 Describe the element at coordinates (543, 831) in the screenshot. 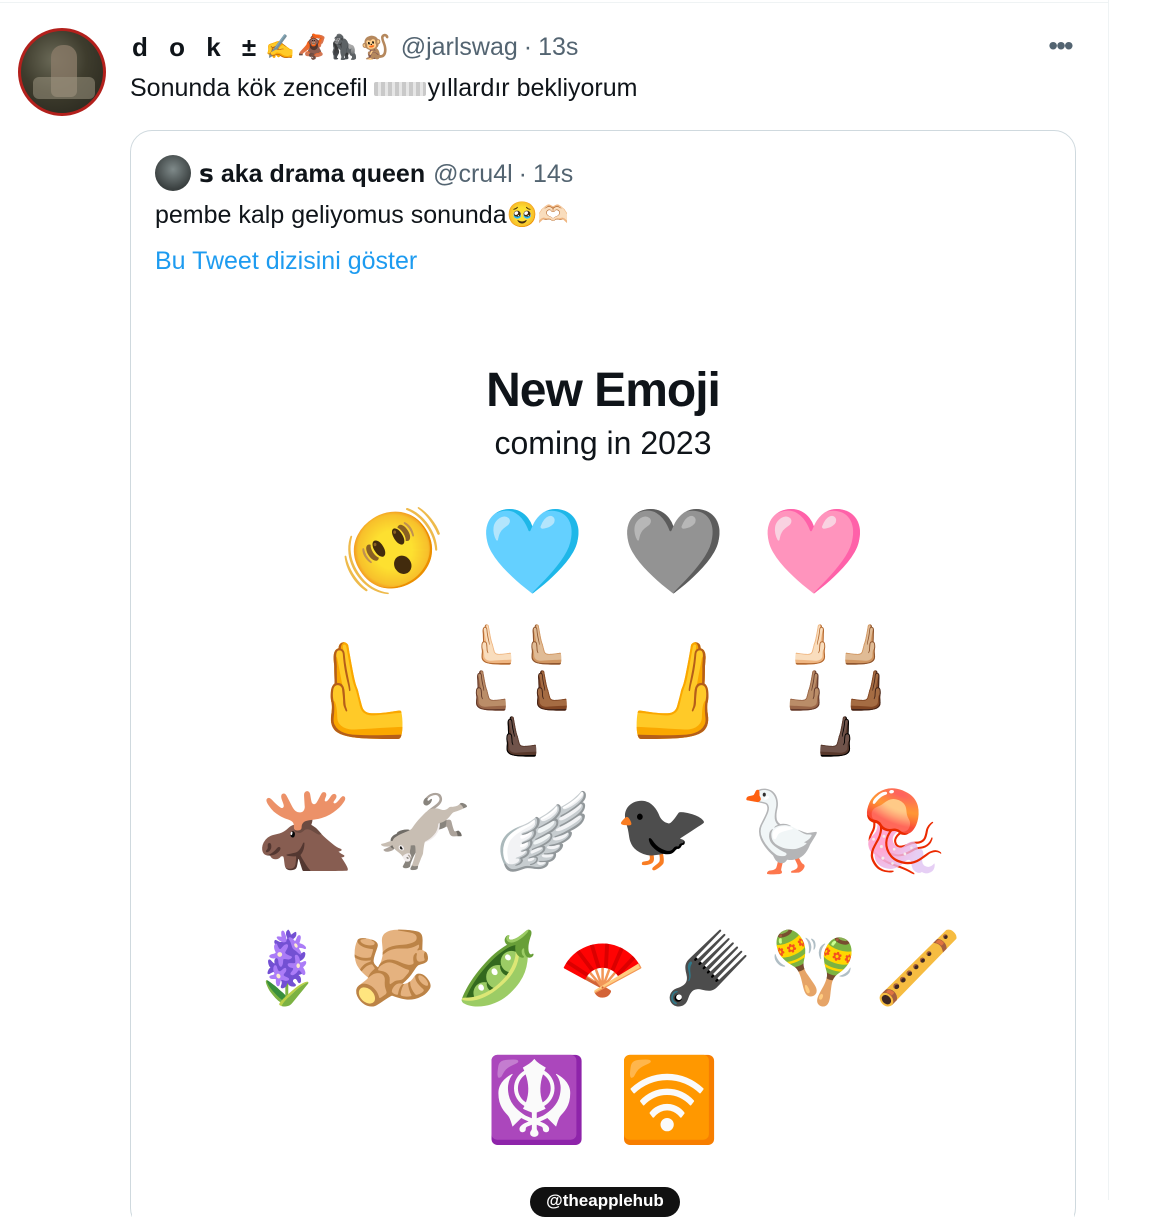

I see `wing-icon: 🪽` at that location.